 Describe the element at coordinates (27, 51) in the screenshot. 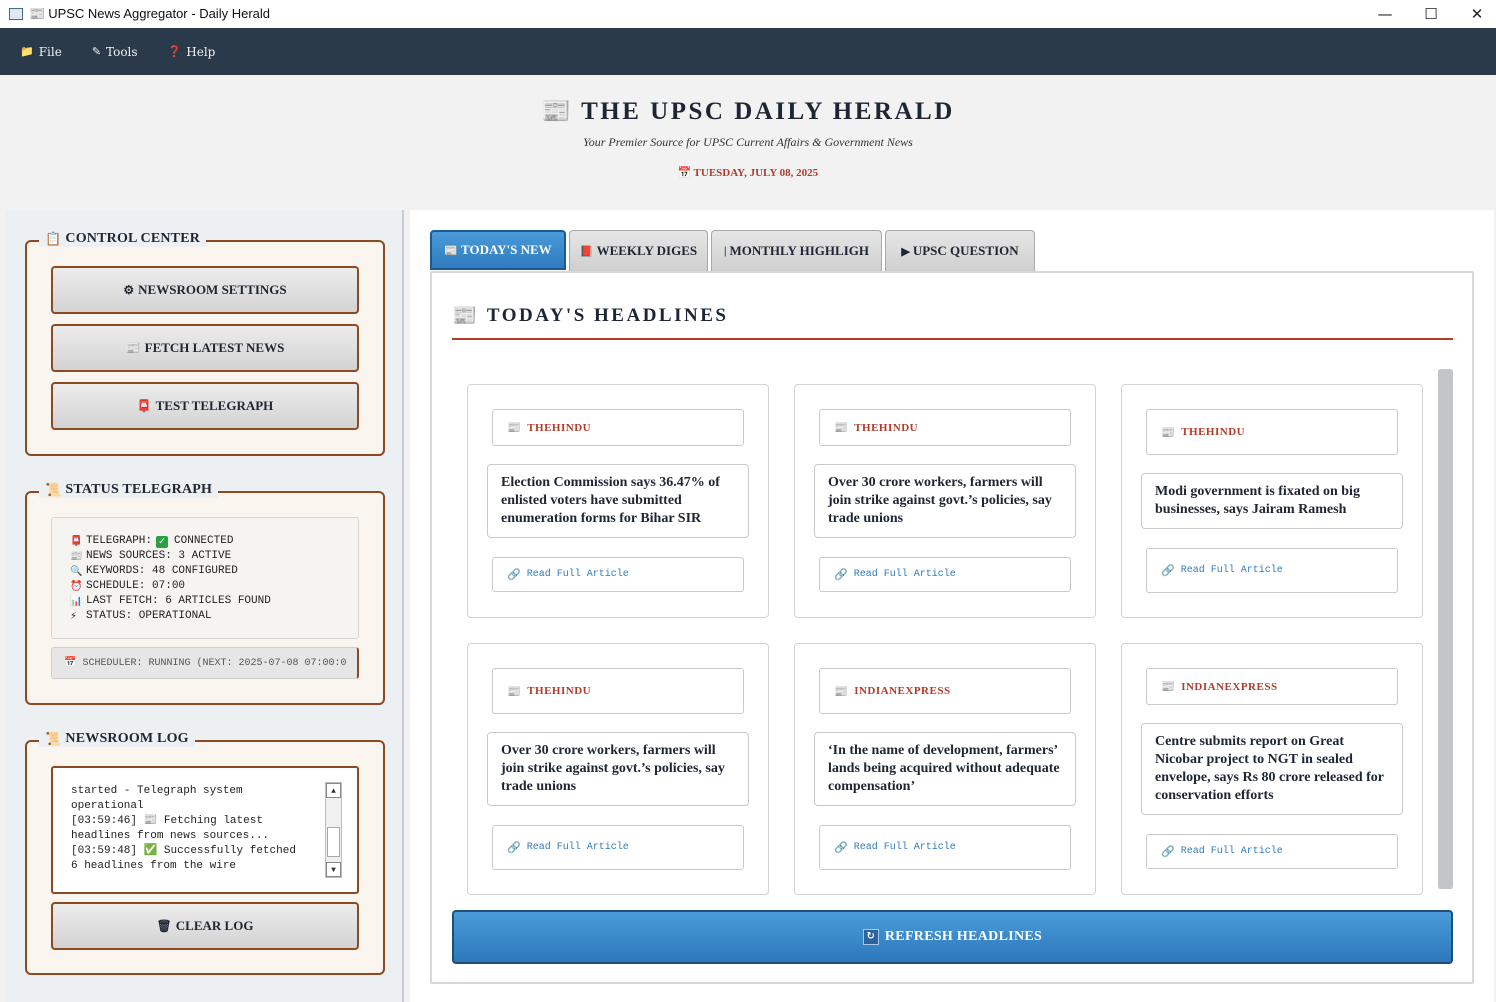

I see `folder-icon: 📁` at that location.